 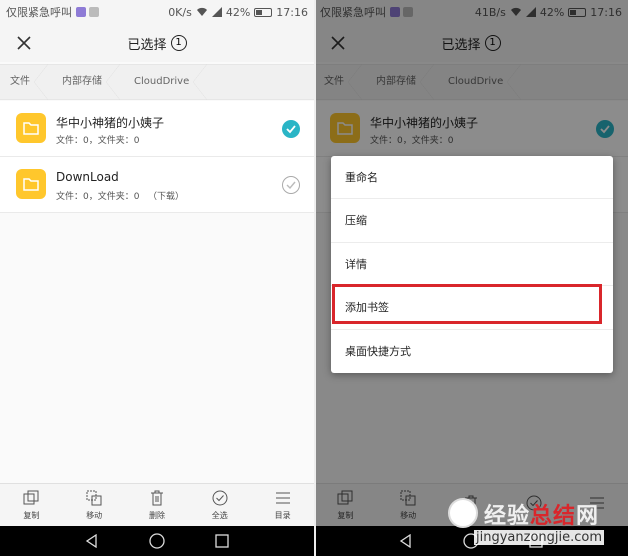 What do you see at coordinates (282, 497) in the screenshot?
I see `menu-icon` at bounding box center [282, 497].